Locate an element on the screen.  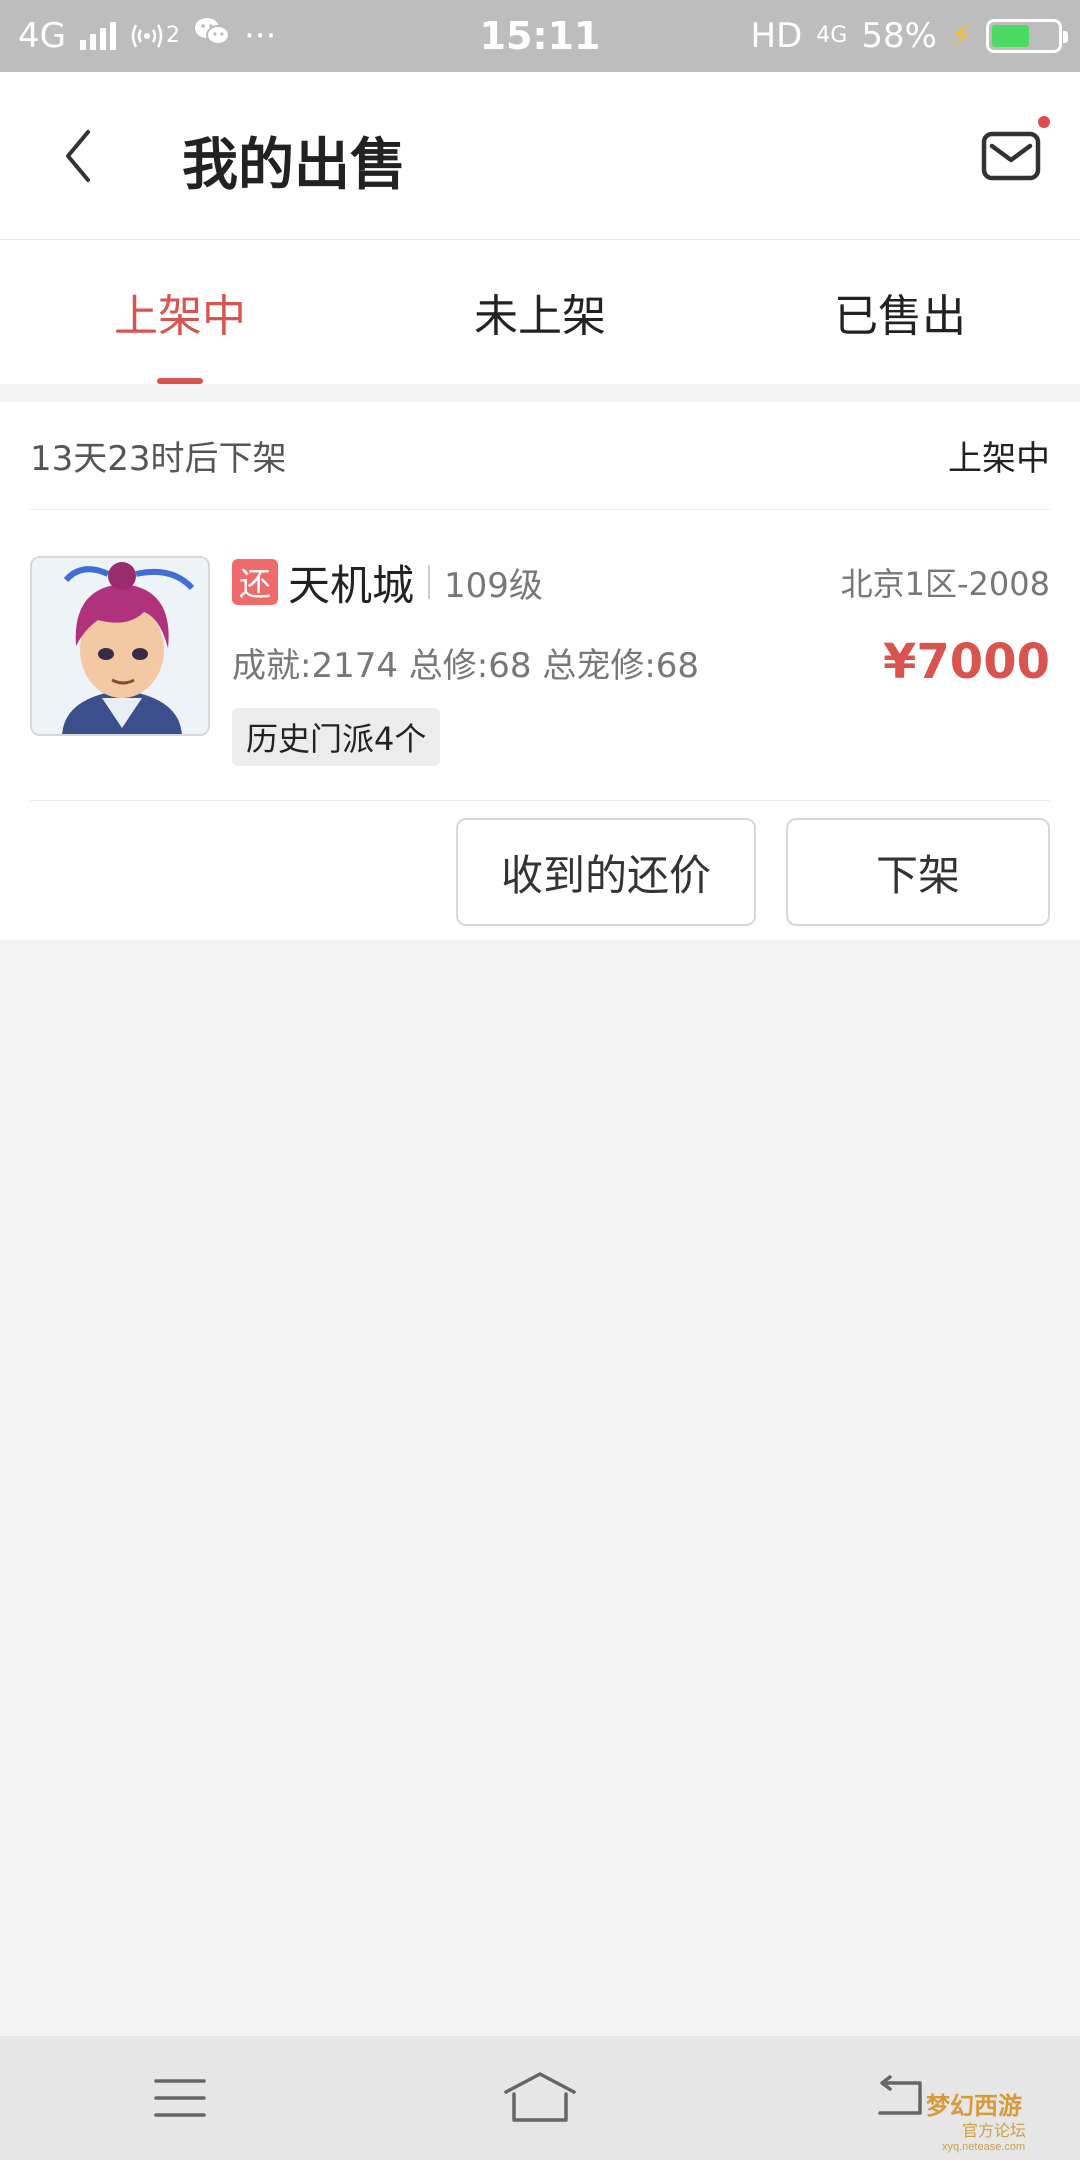
battery-icon is located at coordinates (1027, 36).